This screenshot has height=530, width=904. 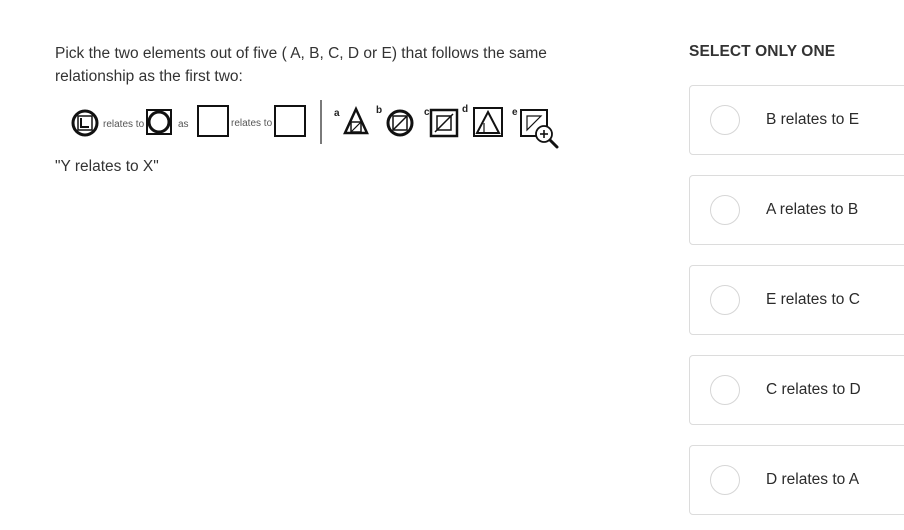 What do you see at coordinates (183, 124) in the screenshot?
I see `as-label: as` at bounding box center [183, 124].